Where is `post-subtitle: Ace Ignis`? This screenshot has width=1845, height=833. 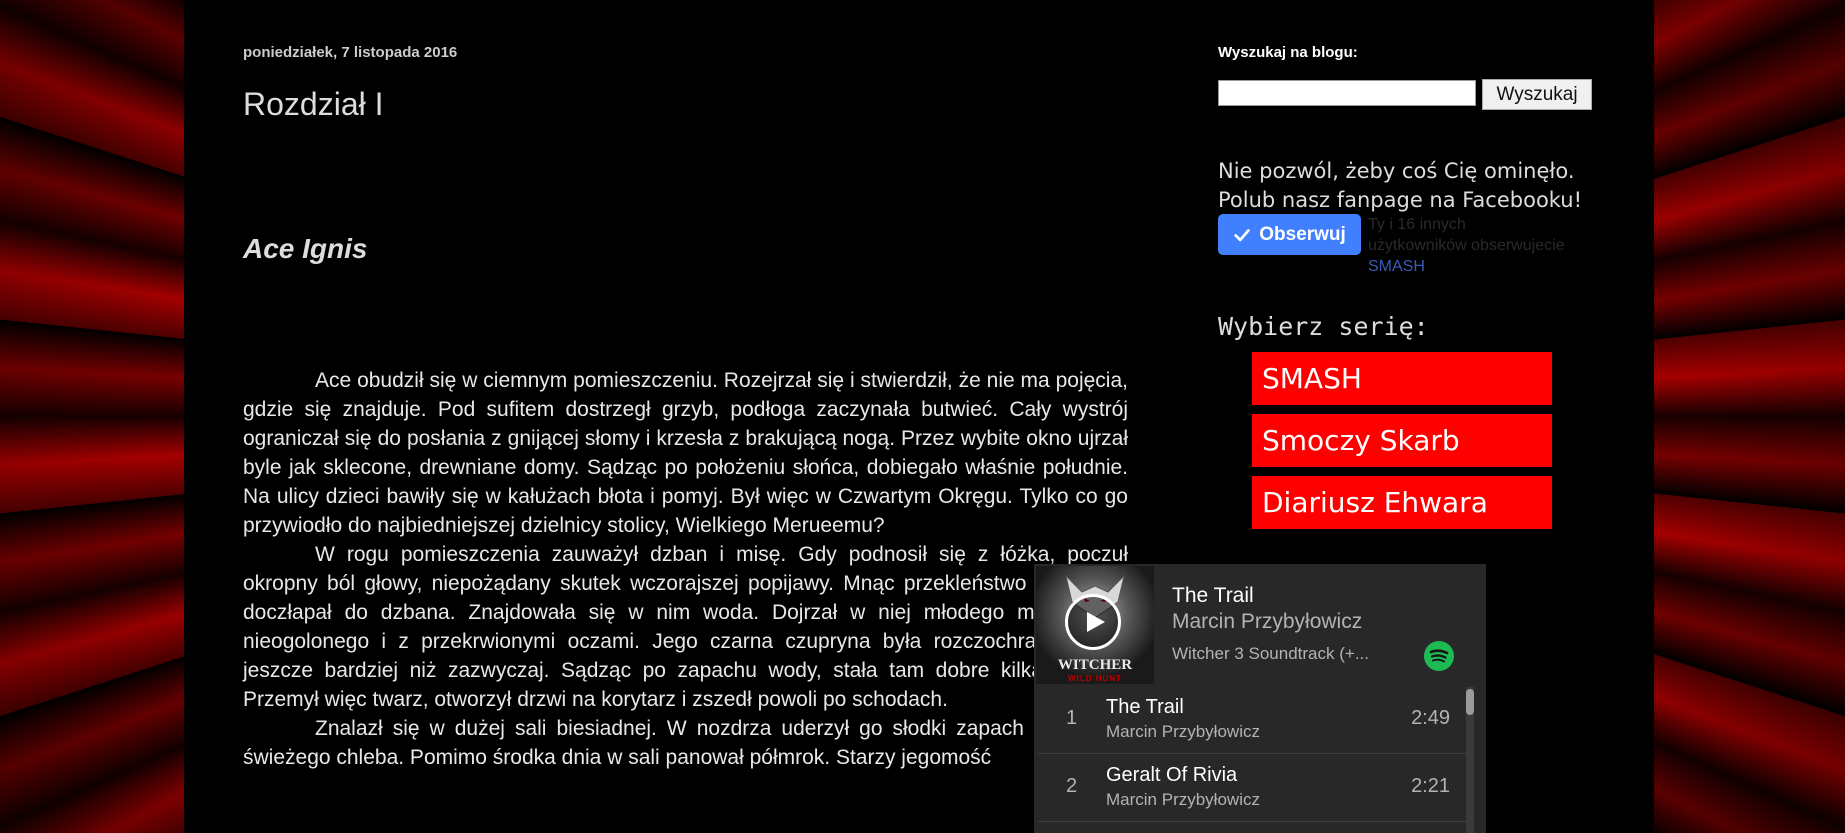 post-subtitle: Ace Ignis is located at coordinates (305, 248).